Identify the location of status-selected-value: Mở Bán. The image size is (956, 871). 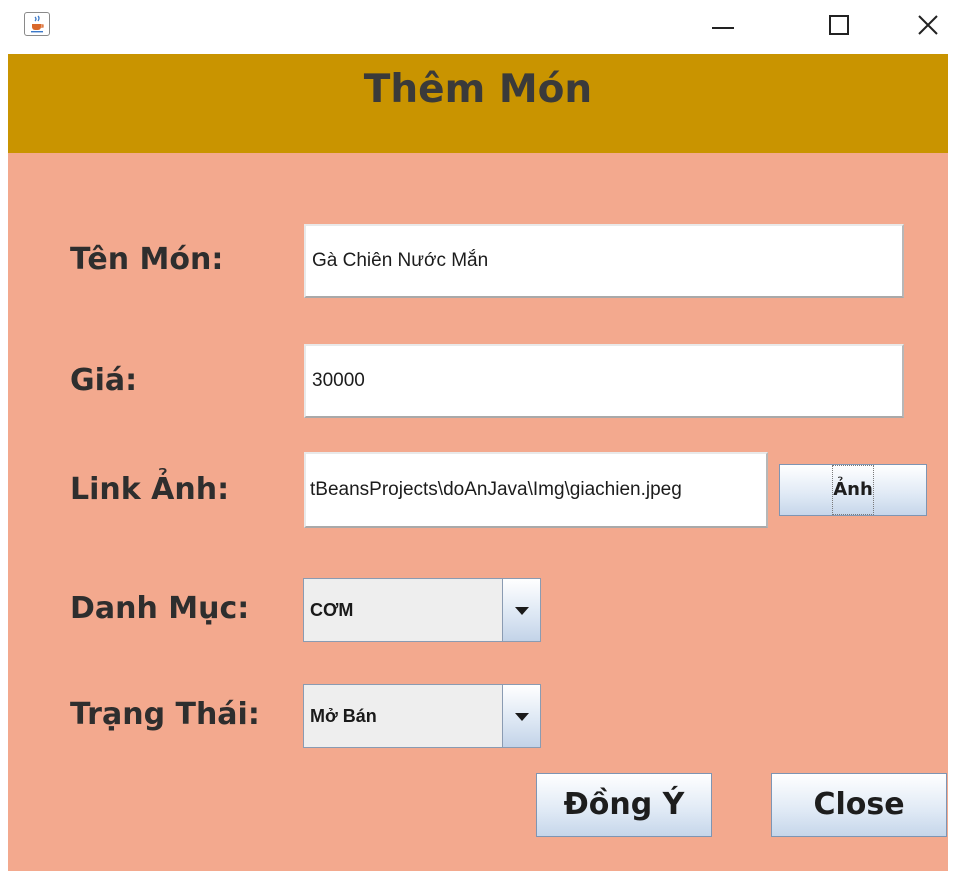
(343, 715).